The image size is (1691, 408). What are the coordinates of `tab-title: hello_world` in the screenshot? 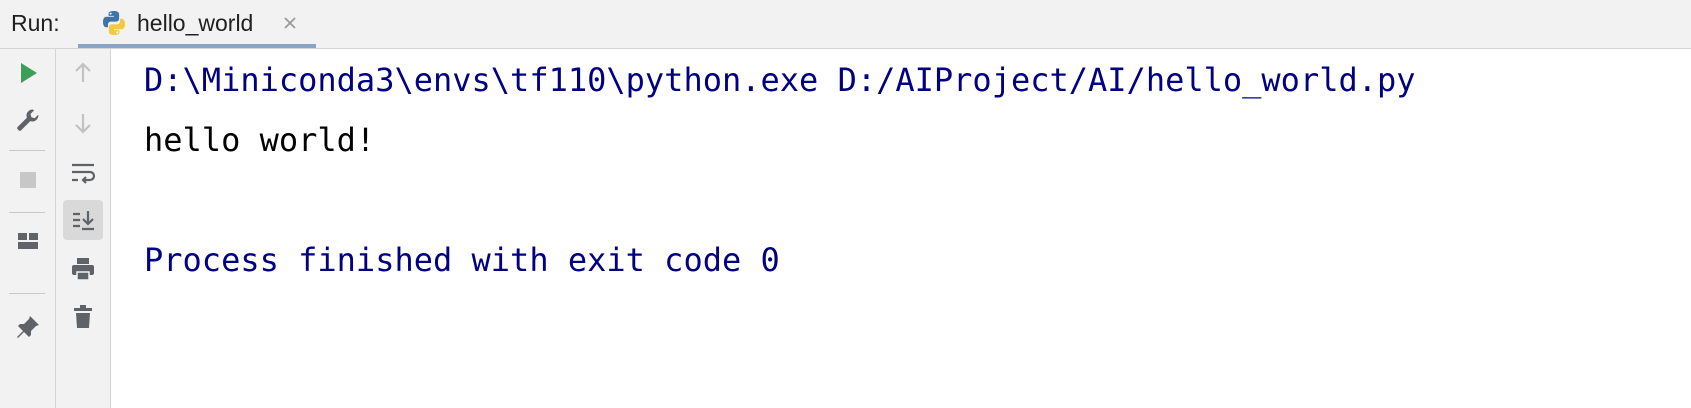 It's located at (195, 23).